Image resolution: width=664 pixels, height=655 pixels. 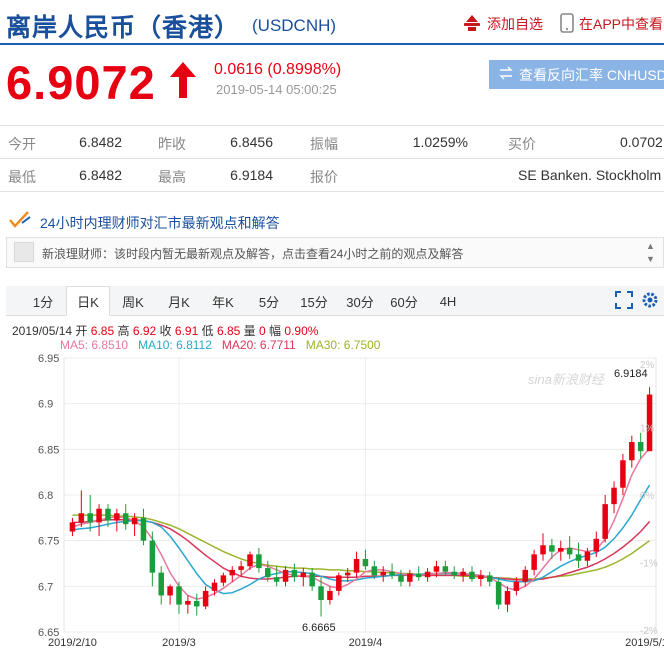 I want to click on ohlc-open-label: 开, so click(x=81, y=331).